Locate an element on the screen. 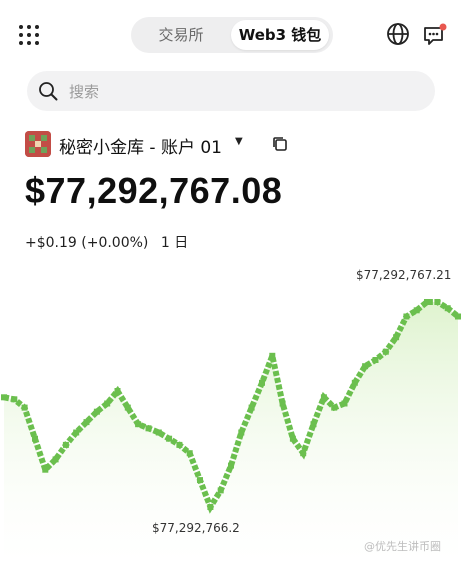 The height and width of the screenshot is (564, 462). tab-web3-wallet: Web3 钱包 is located at coordinates (280, 35).